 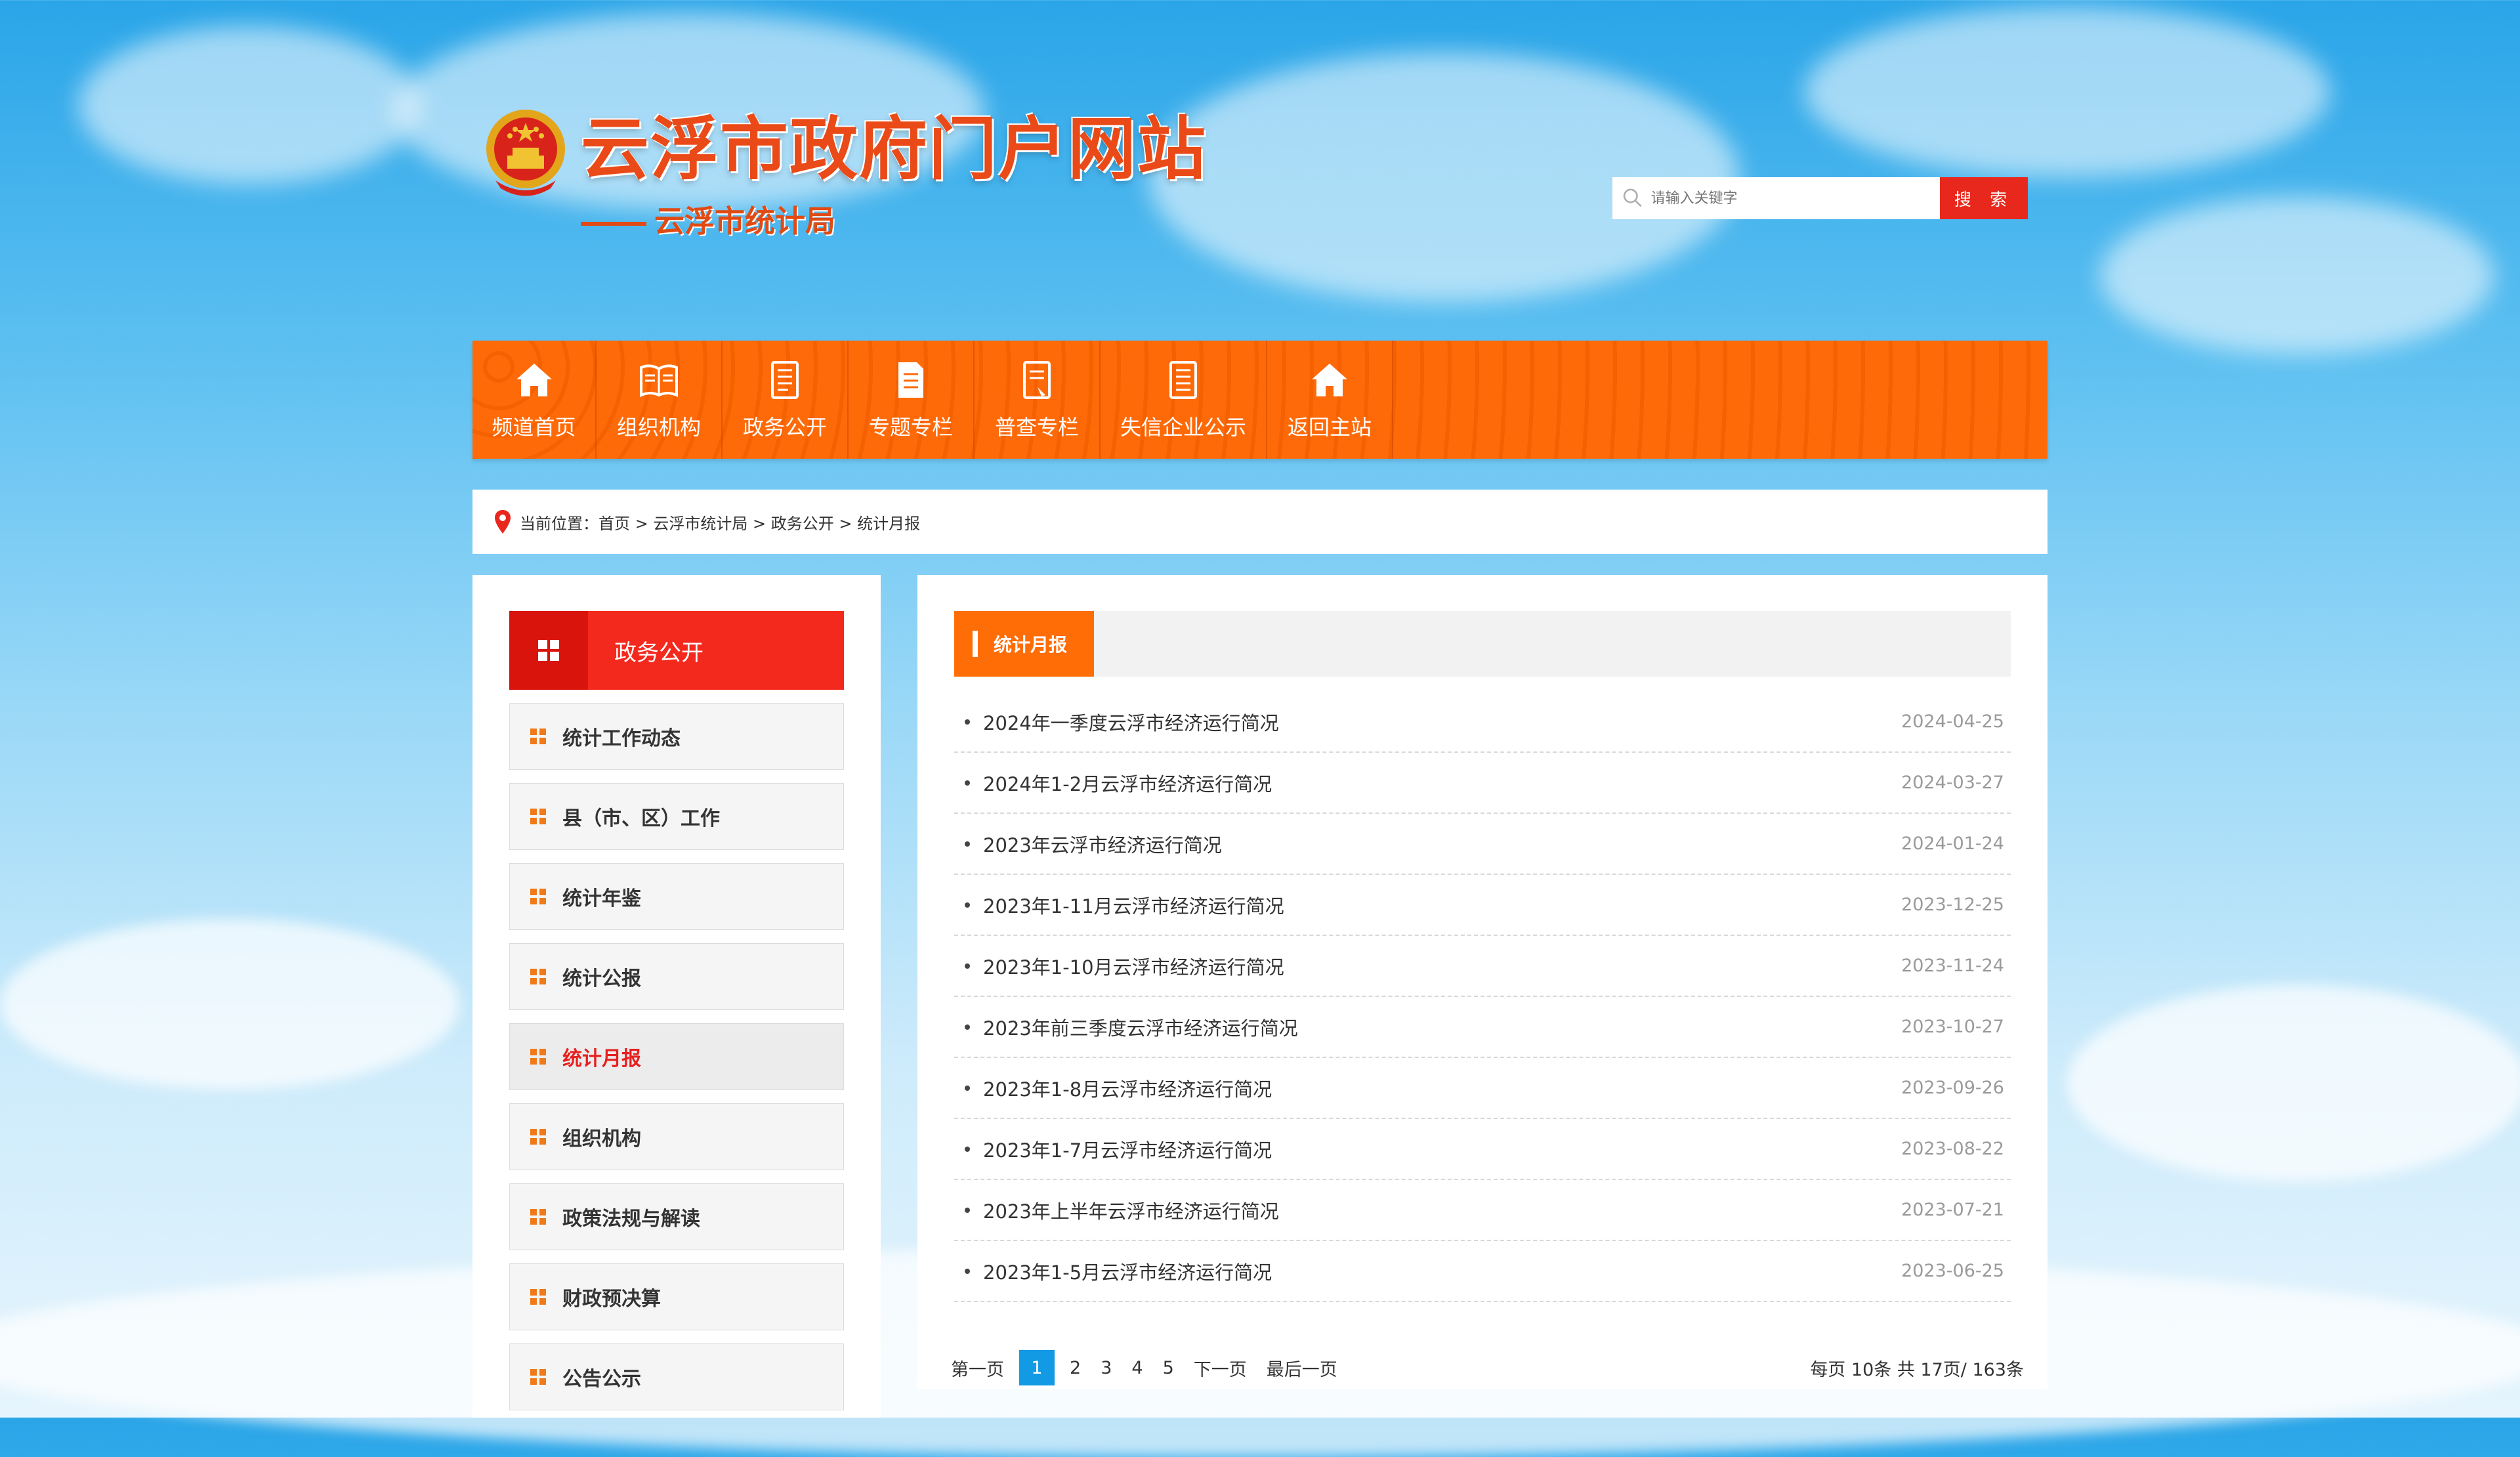 I want to click on nav-item-label: 失信企业公示, so click(x=1183, y=427).